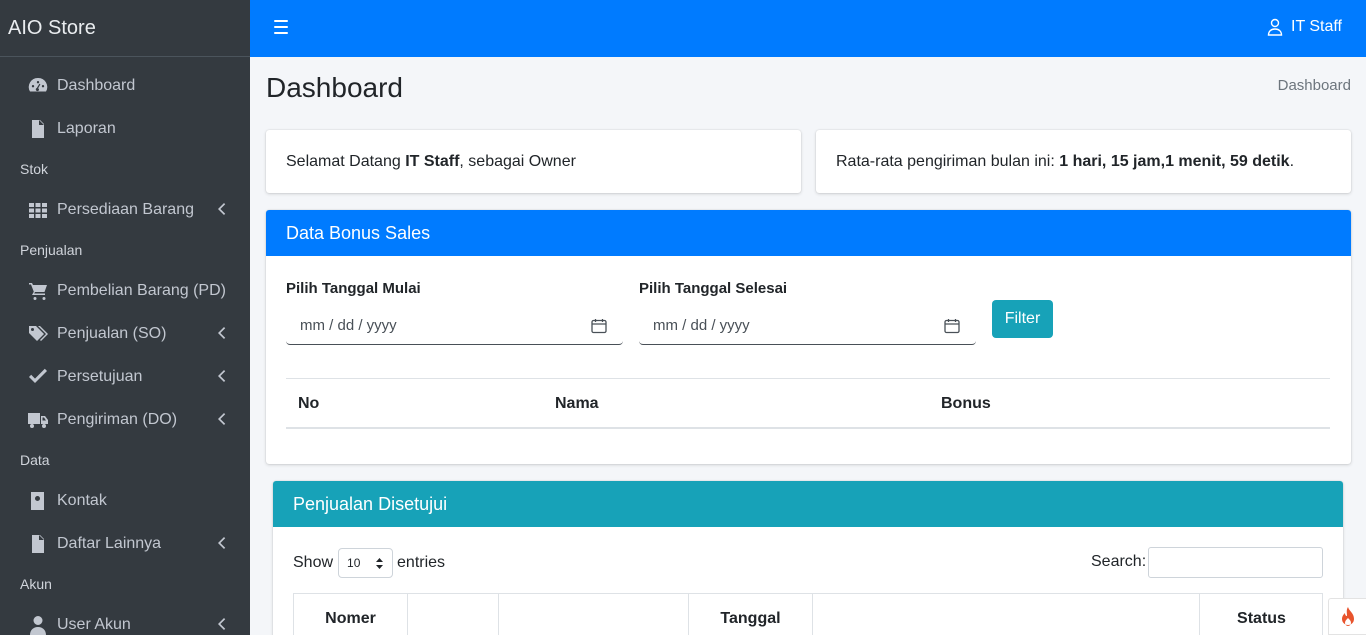 The height and width of the screenshot is (635, 1366). Describe the element at coordinates (125, 128) in the screenshot. I see `sidebar-item-laporan: Laporan` at that location.